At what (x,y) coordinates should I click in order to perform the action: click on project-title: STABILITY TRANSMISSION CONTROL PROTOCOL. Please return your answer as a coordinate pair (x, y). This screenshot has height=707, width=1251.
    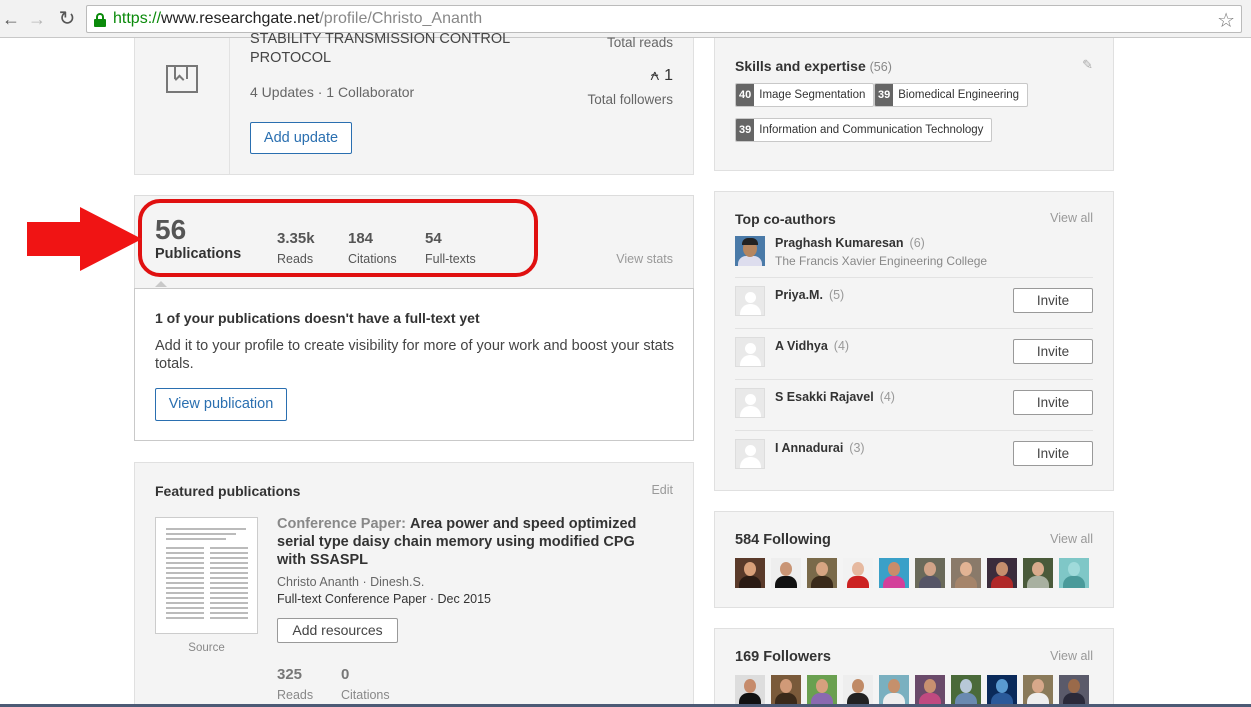
    Looking at the image, I should click on (400, 49).